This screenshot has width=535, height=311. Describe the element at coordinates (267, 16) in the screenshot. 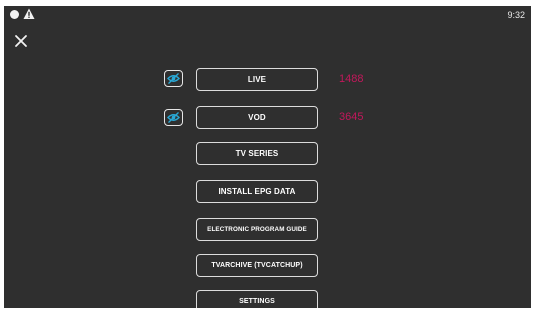

I see `status-bar: 9:32` at that location.